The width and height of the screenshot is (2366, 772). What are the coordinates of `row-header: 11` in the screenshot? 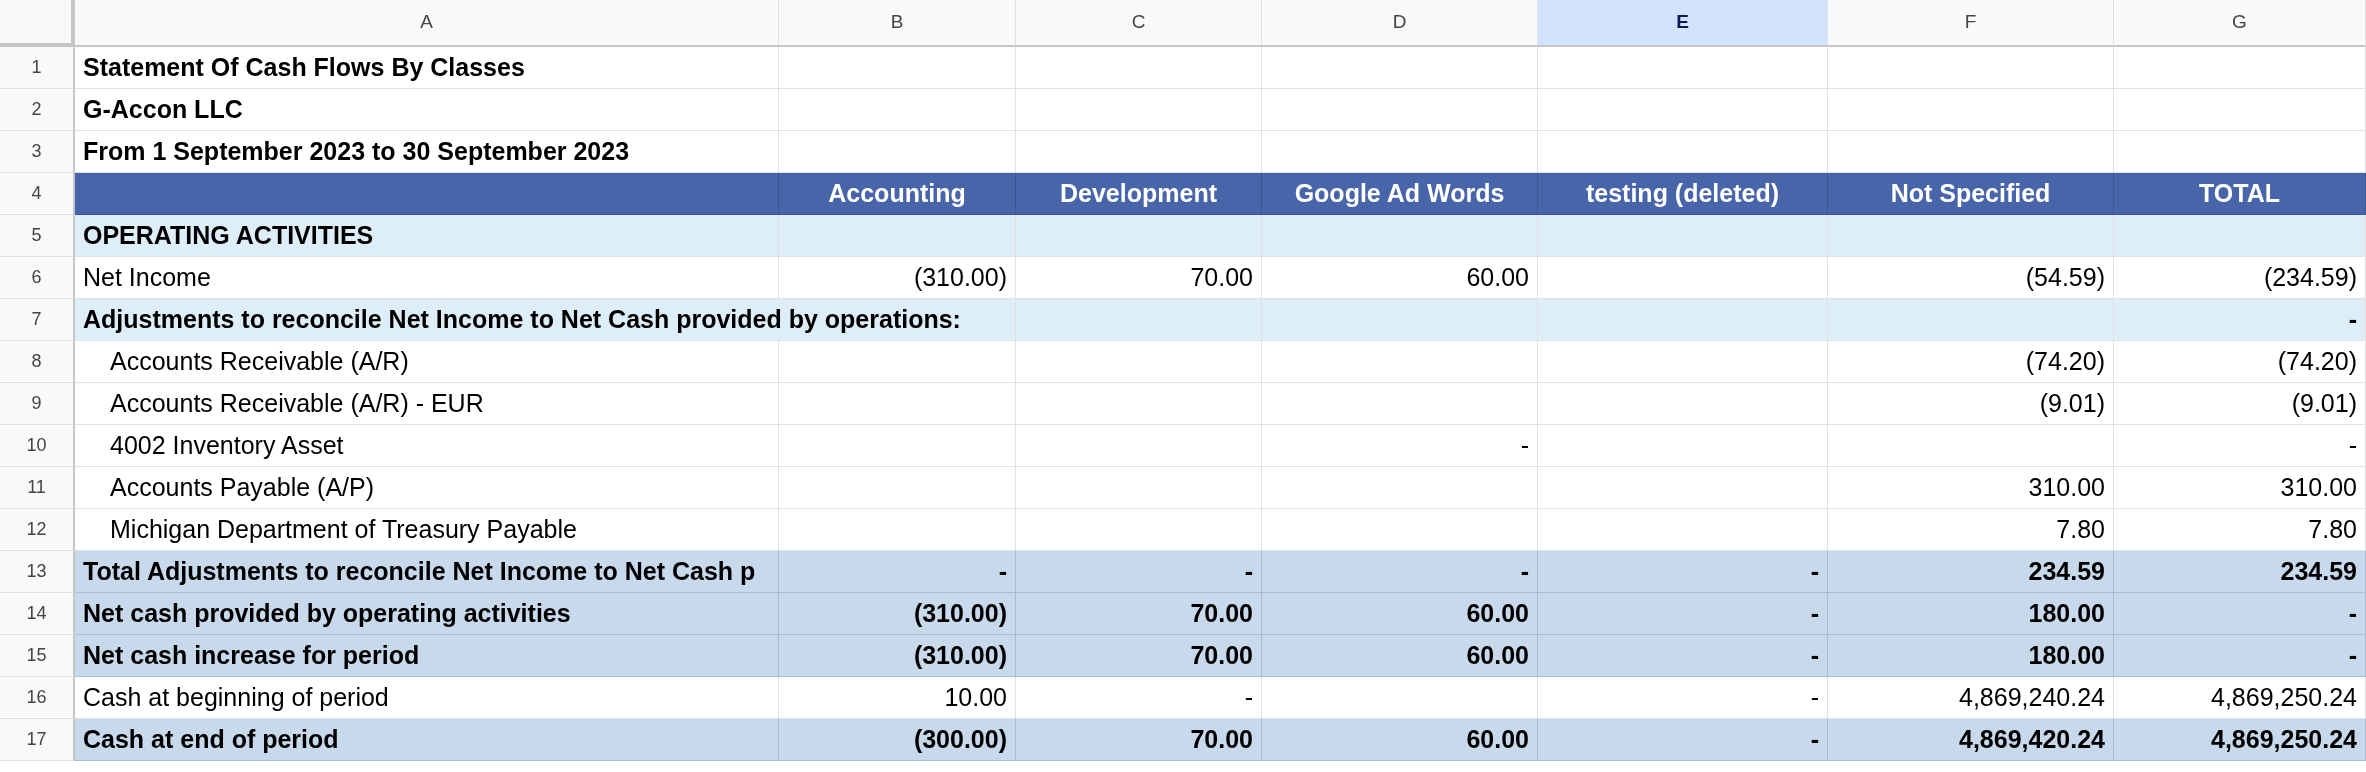 It's located at (37, 488).